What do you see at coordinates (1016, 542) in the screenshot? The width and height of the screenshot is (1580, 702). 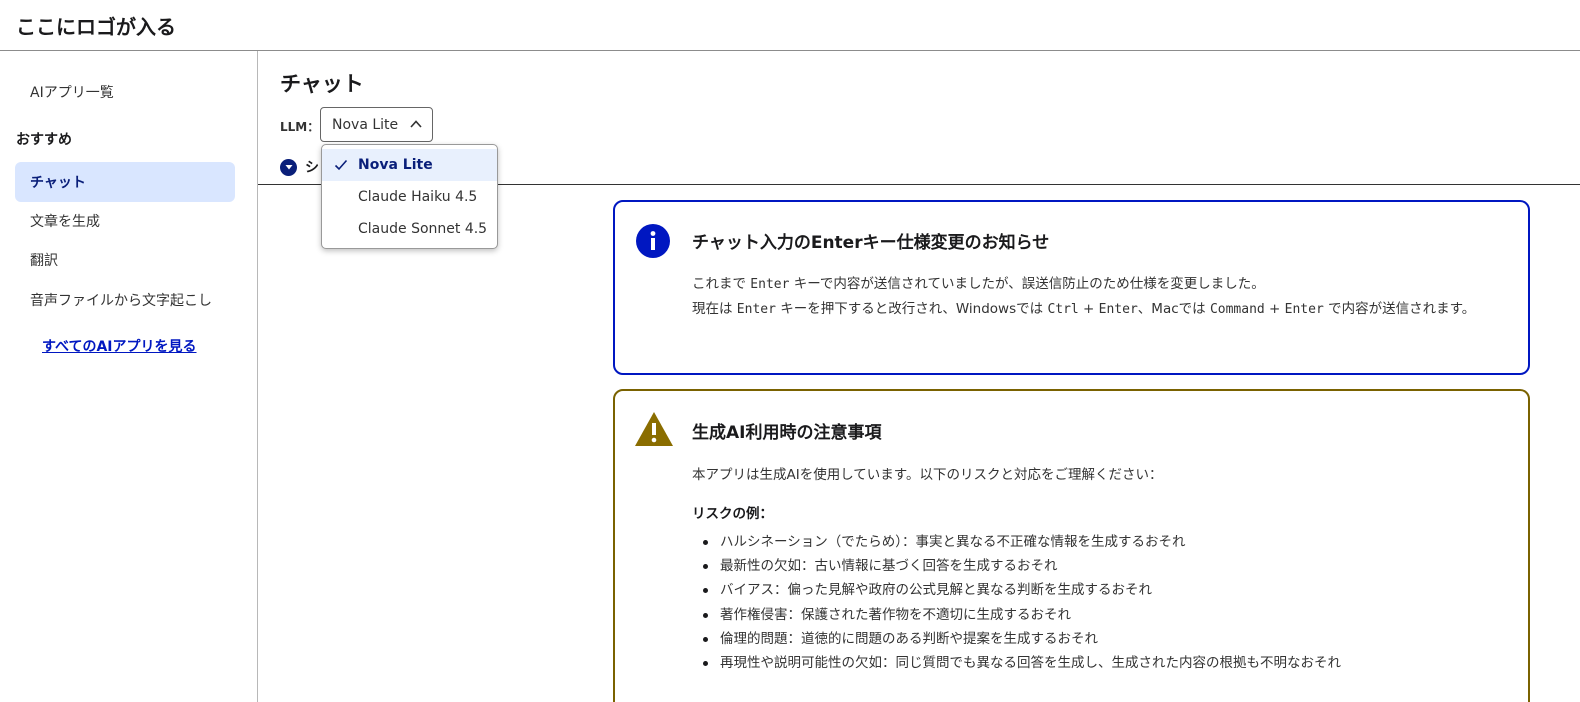 I see `list-item: ハルシネーション（でたらめ）：事実と異なる不正確な情報を生成するおそれ` at bounding box center [1016, 542].